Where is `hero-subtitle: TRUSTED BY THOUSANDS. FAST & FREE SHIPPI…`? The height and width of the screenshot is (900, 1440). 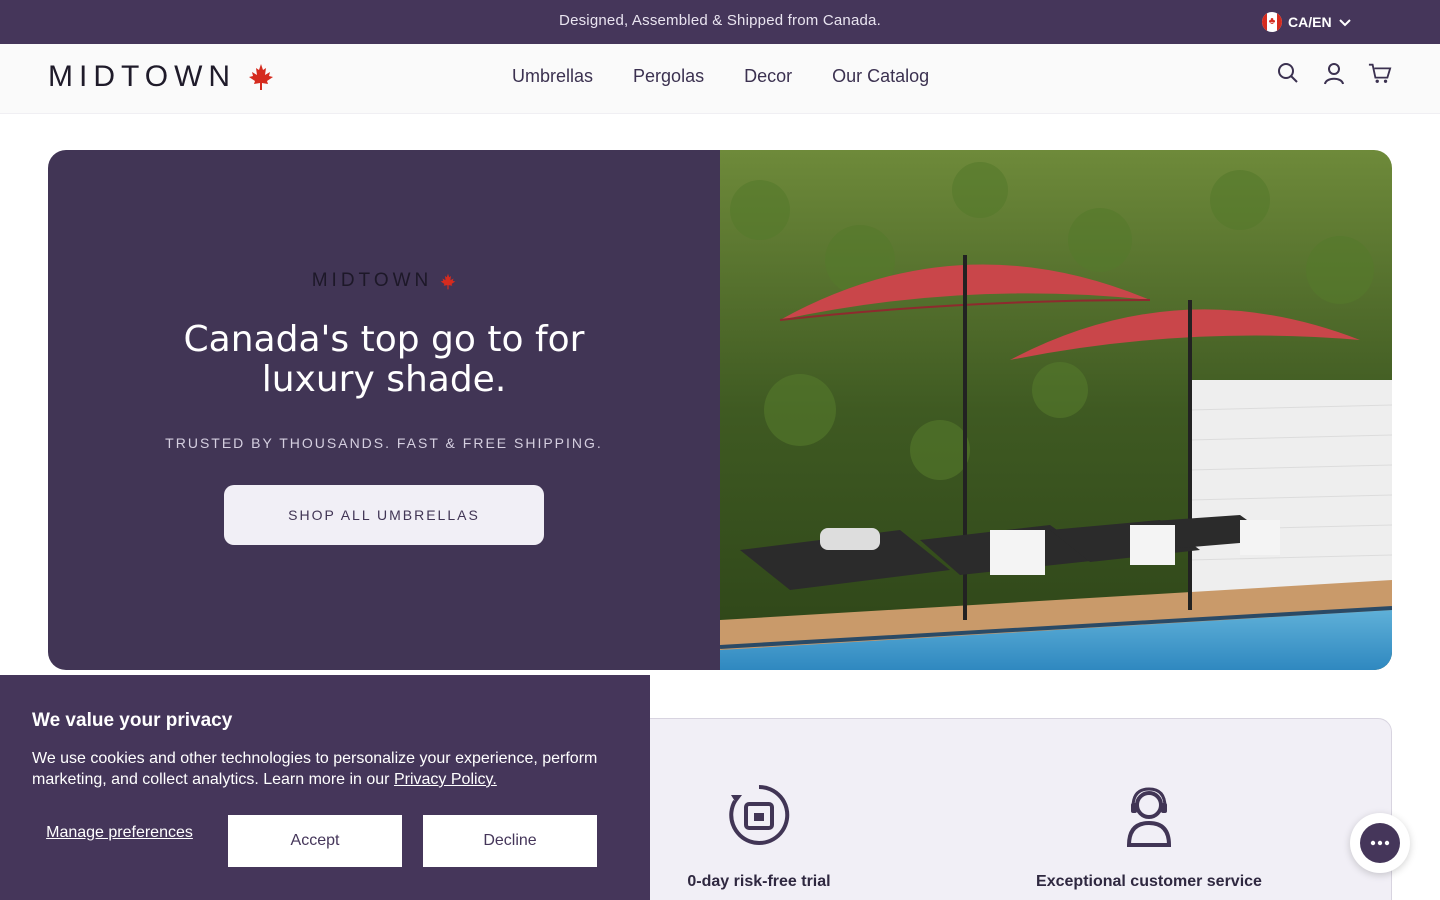
hero-subtitle: TRUSTED BY THOUSANDS. FAST & FREE SHIPPI… is located at coordinates (384, 443).